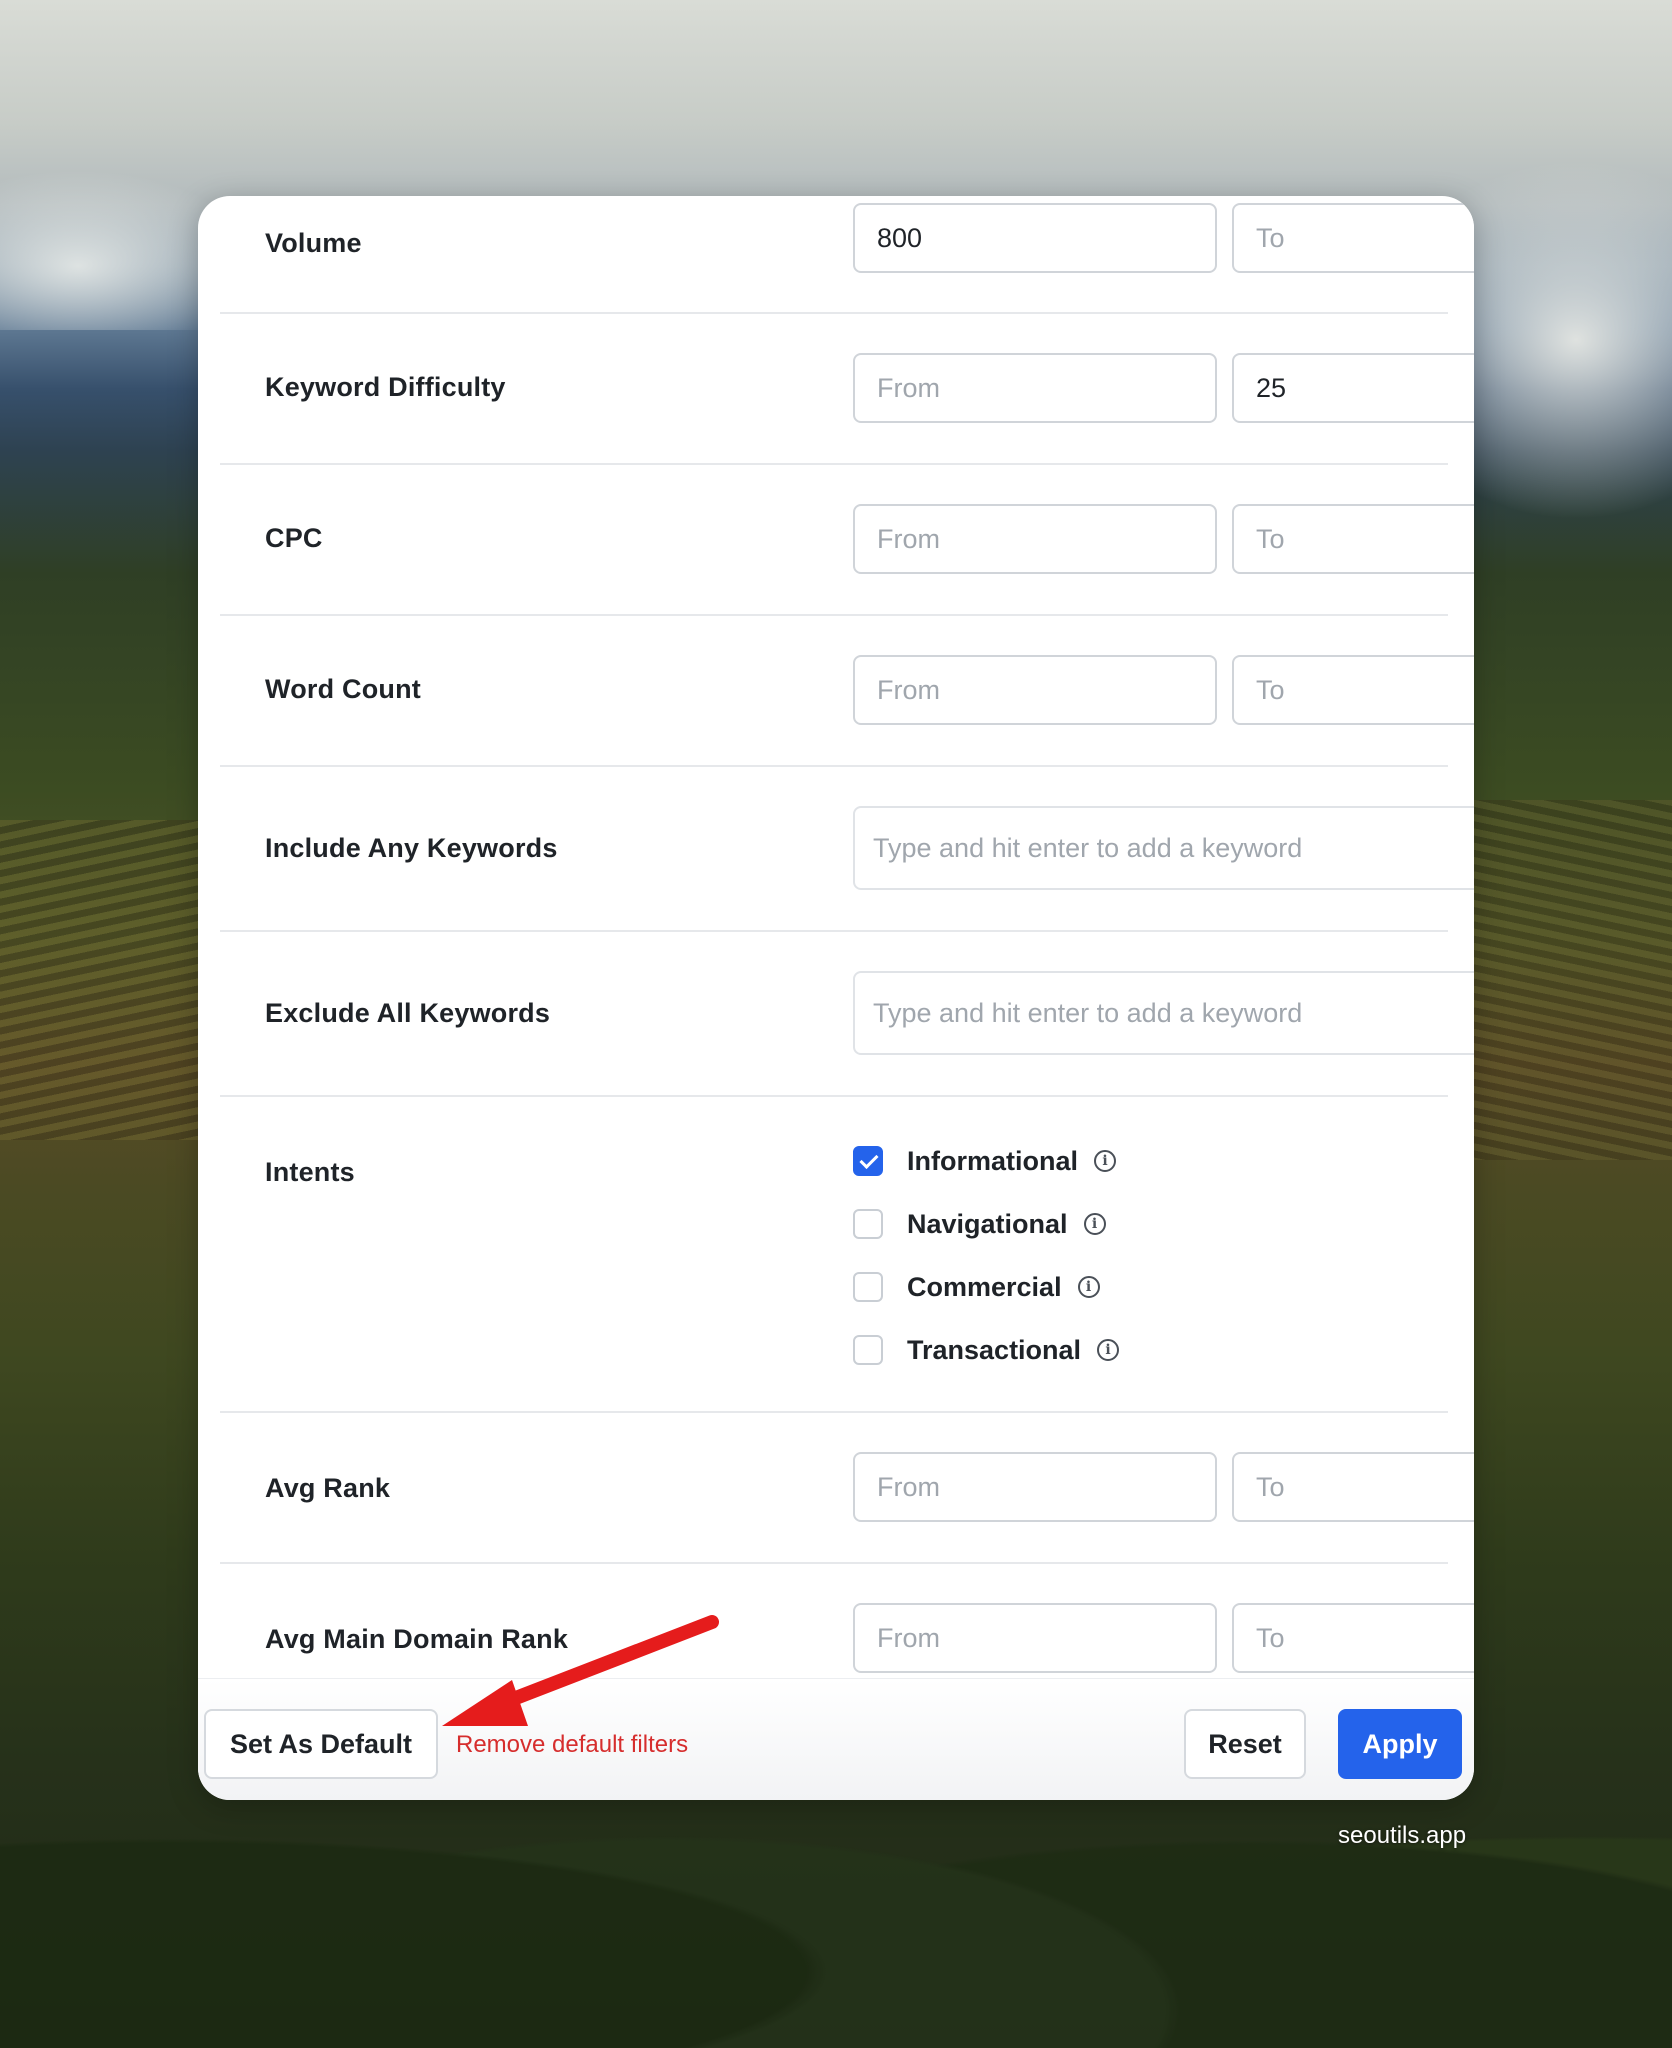 This screenshot has height=2048, width=1672. Describe the element at coordinates (294, 538) in the screenshot. I see `filter-label-cpc: CPC` at that location.